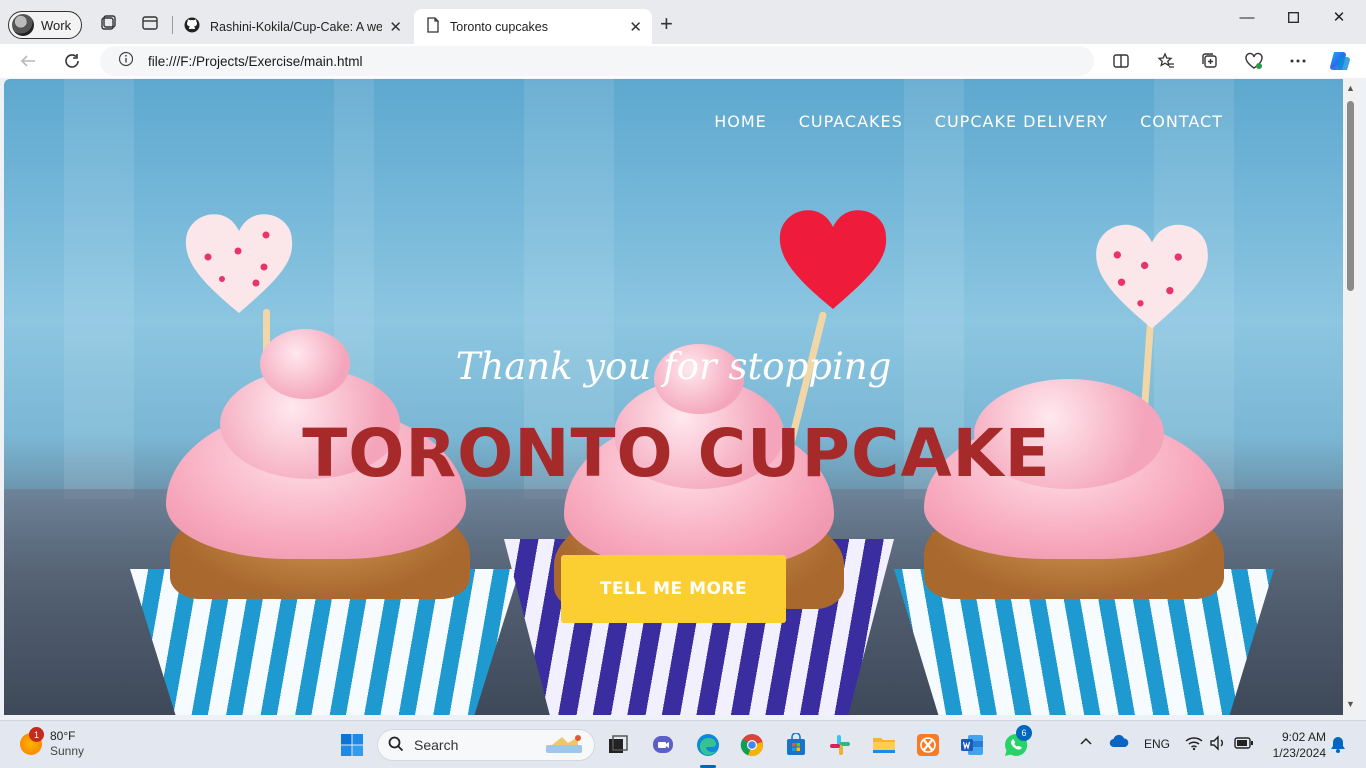  I want to click on tab-github: Rashini-Kokila/Cup-Cake: A web ✕, so click(294, 26).